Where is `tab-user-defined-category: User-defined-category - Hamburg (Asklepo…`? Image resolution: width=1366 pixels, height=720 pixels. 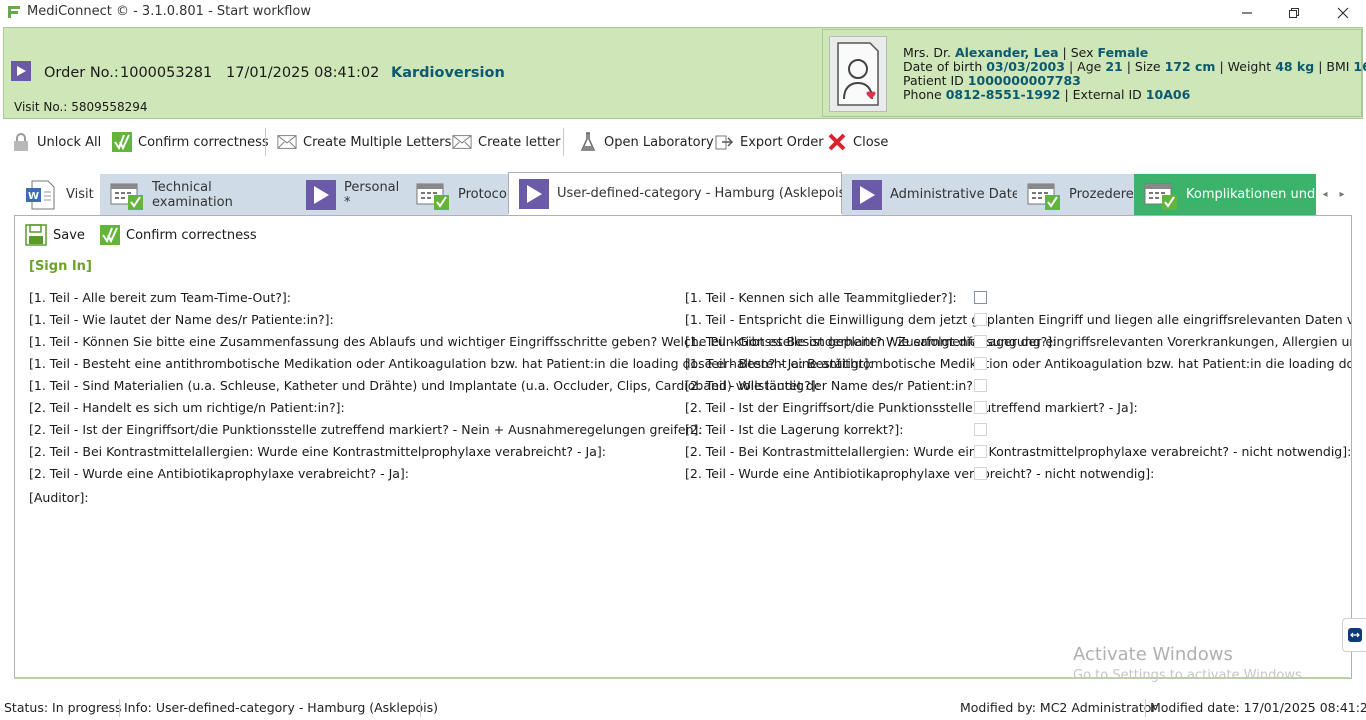
tab-user-defined-category: User-defined-category - Hamburg (Asklepo… is located at coordinates (684, 193).